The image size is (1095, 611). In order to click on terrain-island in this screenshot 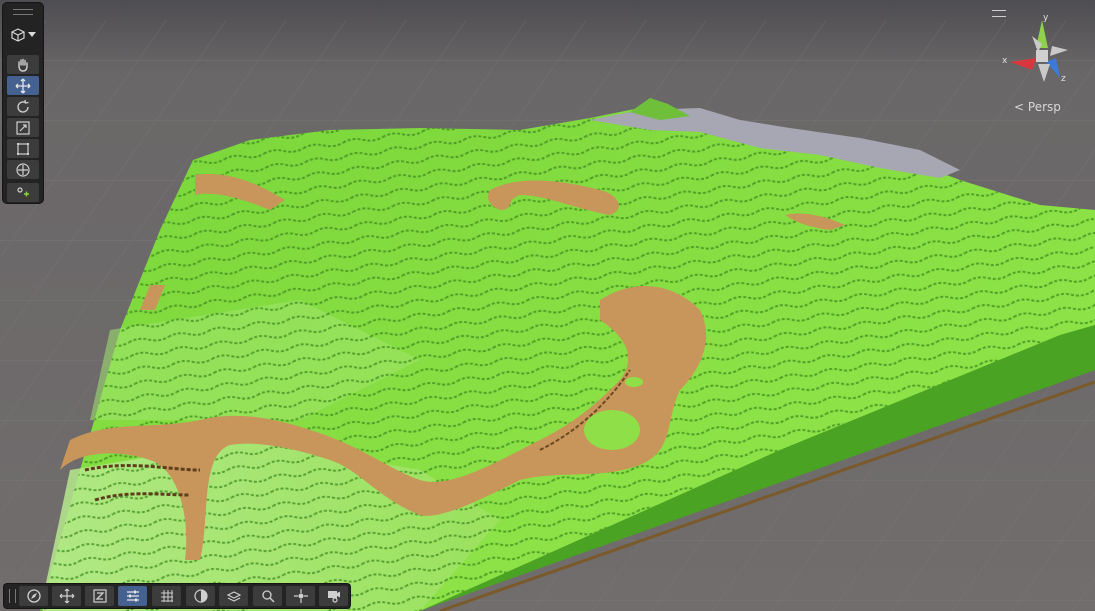, I will do `click(612, 430)`.